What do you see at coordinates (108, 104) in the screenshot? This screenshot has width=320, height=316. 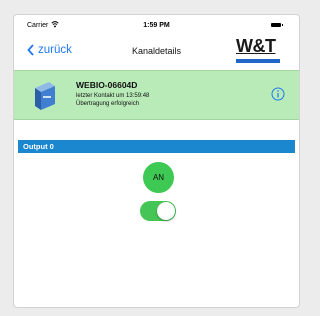 I see `transfer-status-text: Übertragung erfolgreich` at bounding box center [108, 104].